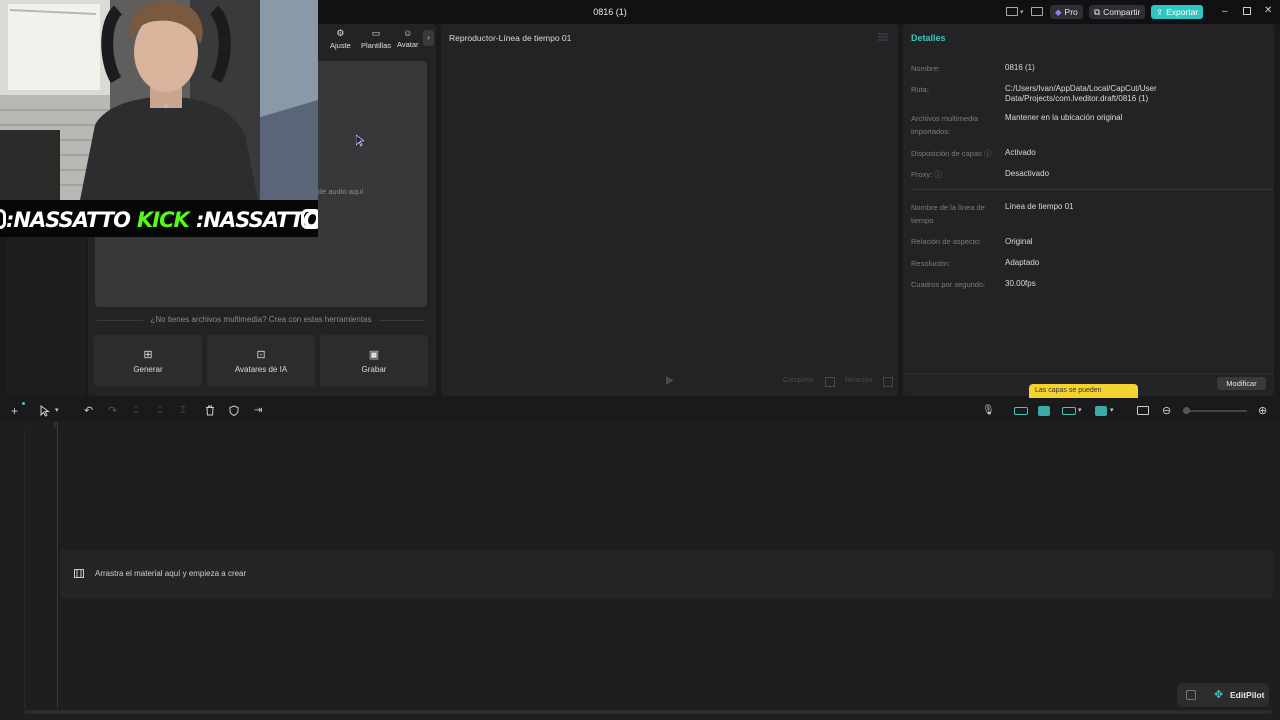 The width and height of the screenshot is (1280, 720). What do you see at coordinates (1020, 152) in the screenshot?
I see `detail-value: Activado` at bounding box center [1020, 152].